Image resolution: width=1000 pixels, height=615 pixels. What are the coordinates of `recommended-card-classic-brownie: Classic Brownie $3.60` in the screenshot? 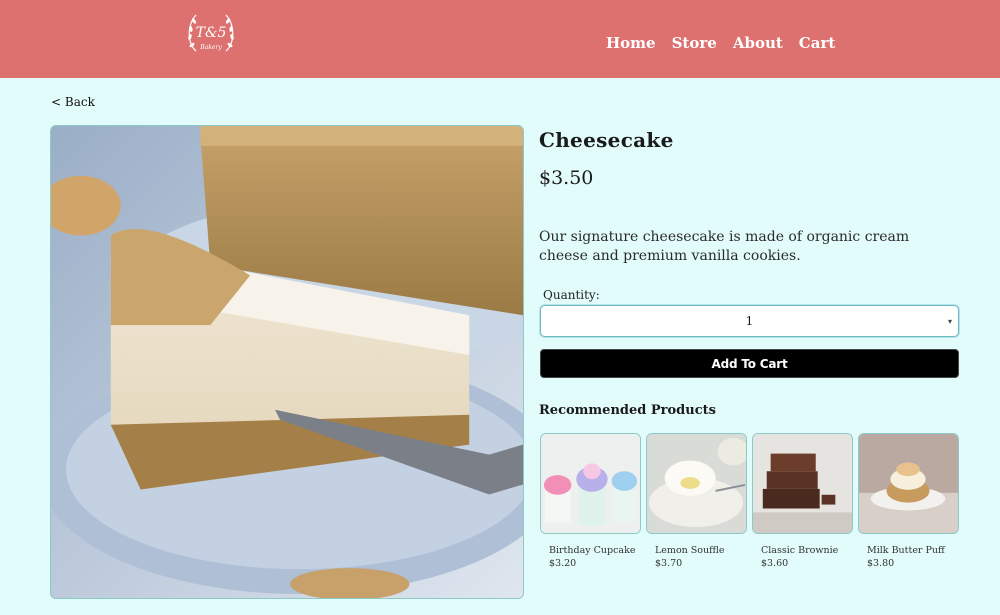 It's located at (802, 501).